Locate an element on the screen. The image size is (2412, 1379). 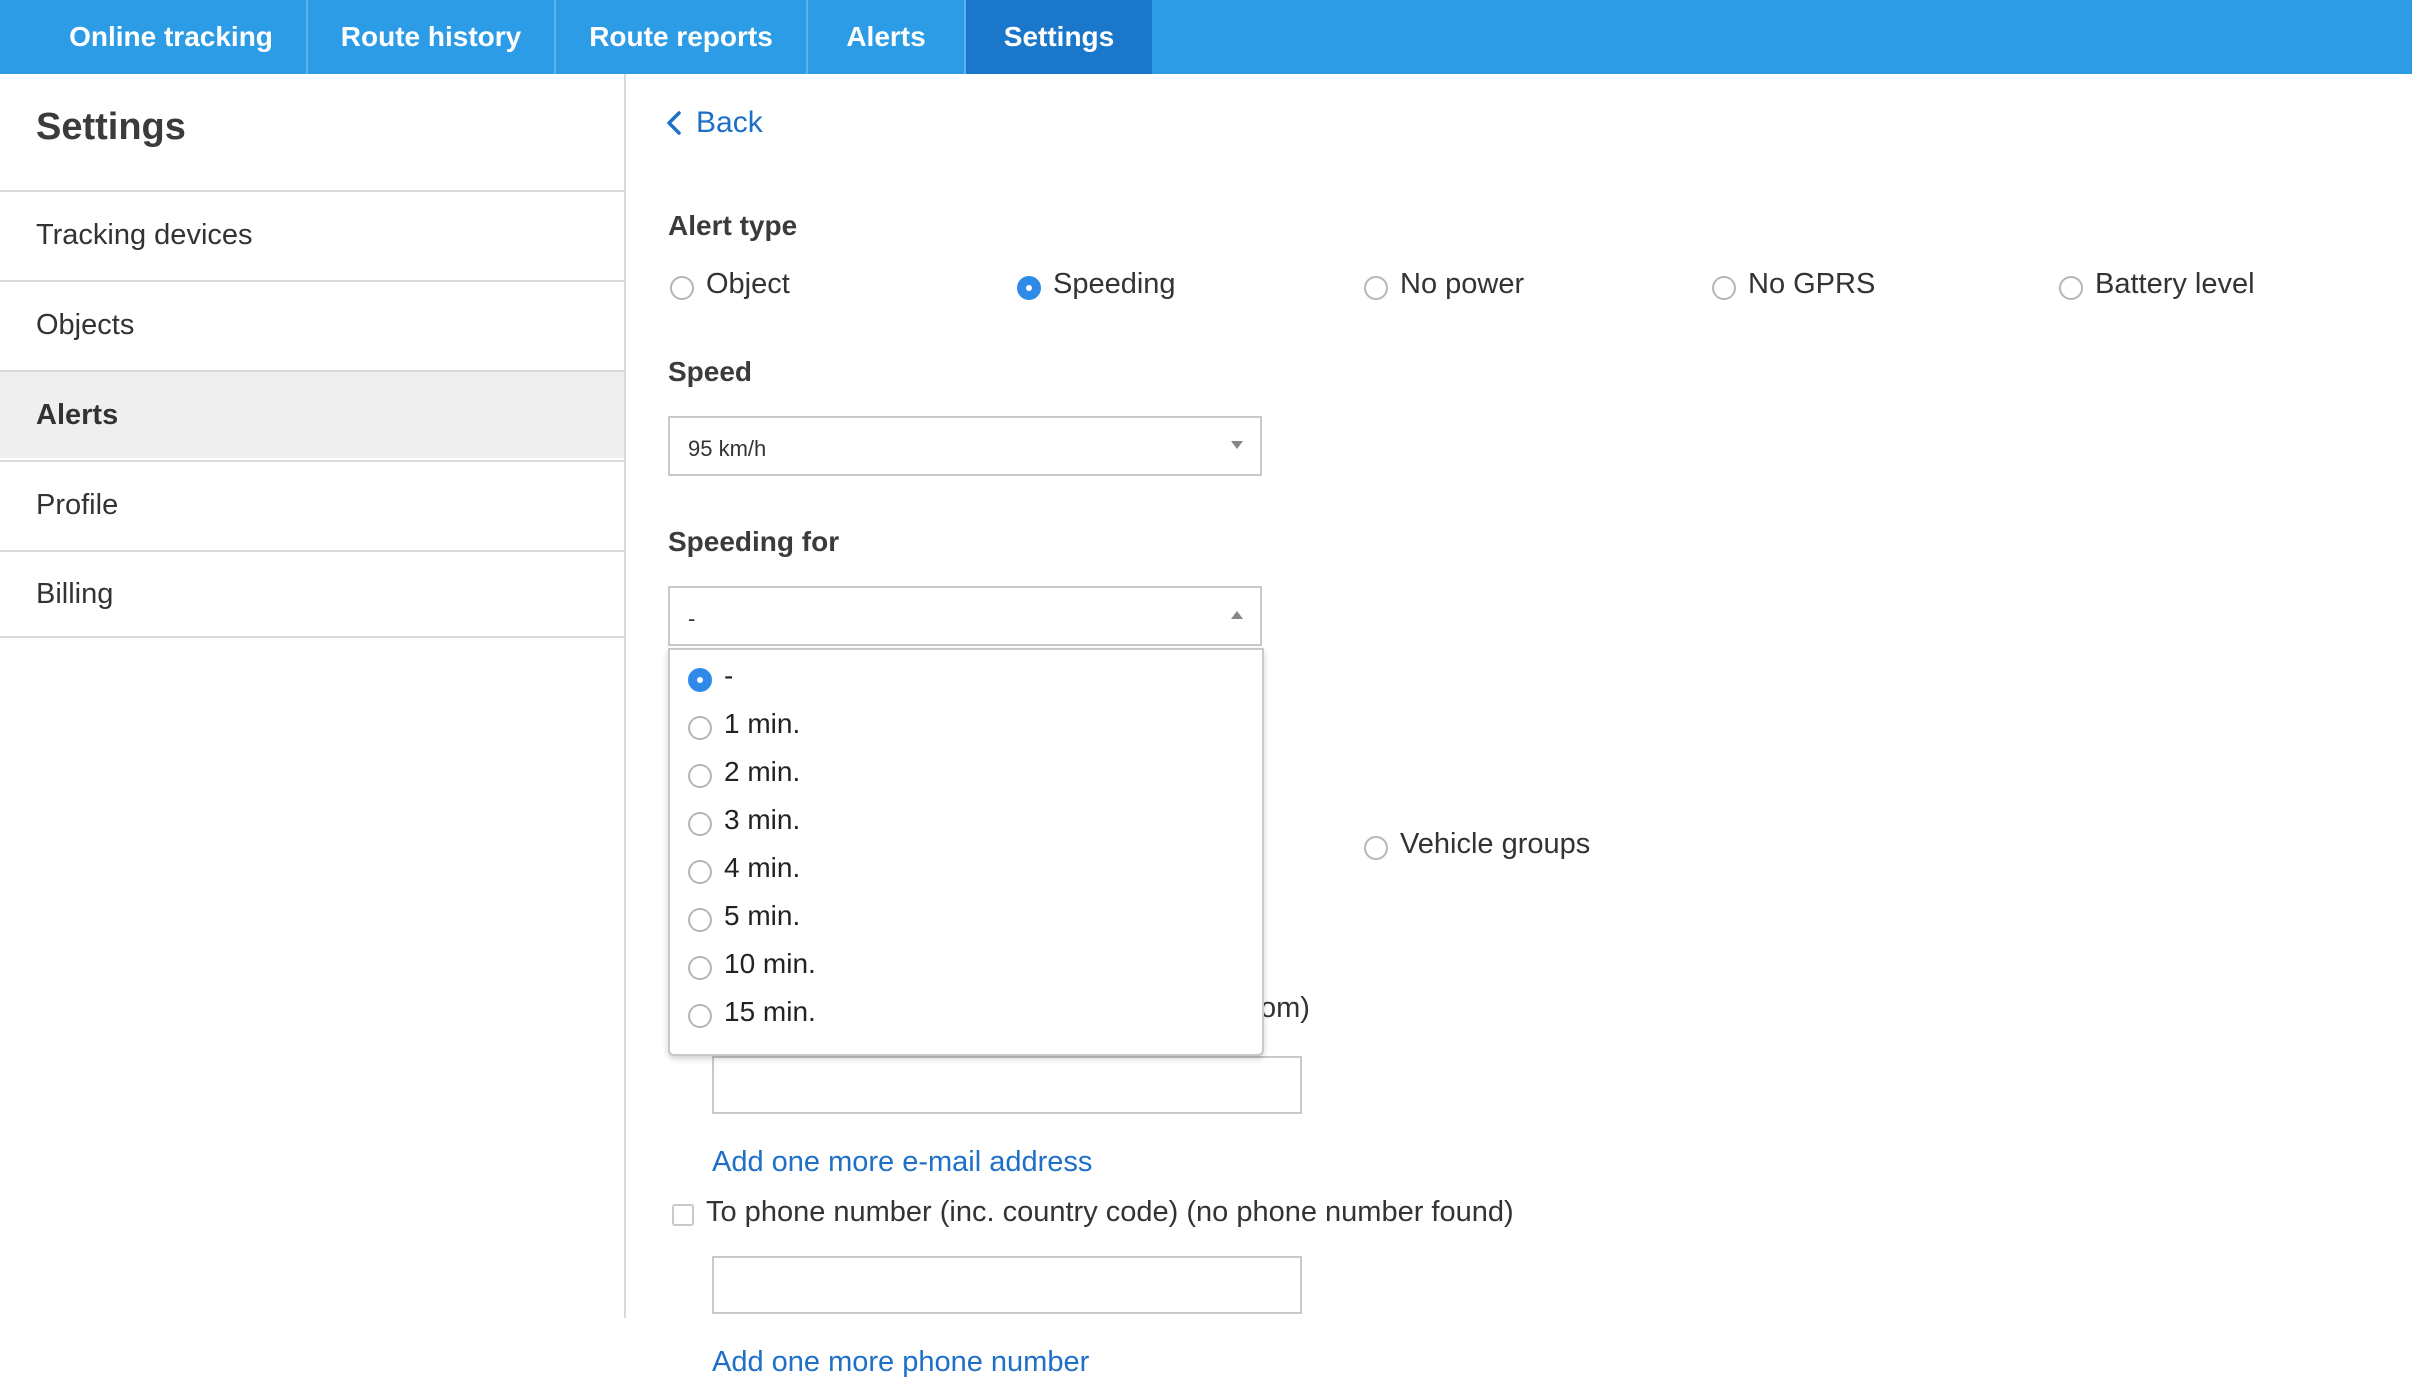
radio-no-gprs is located at coordinates (1724, 288).